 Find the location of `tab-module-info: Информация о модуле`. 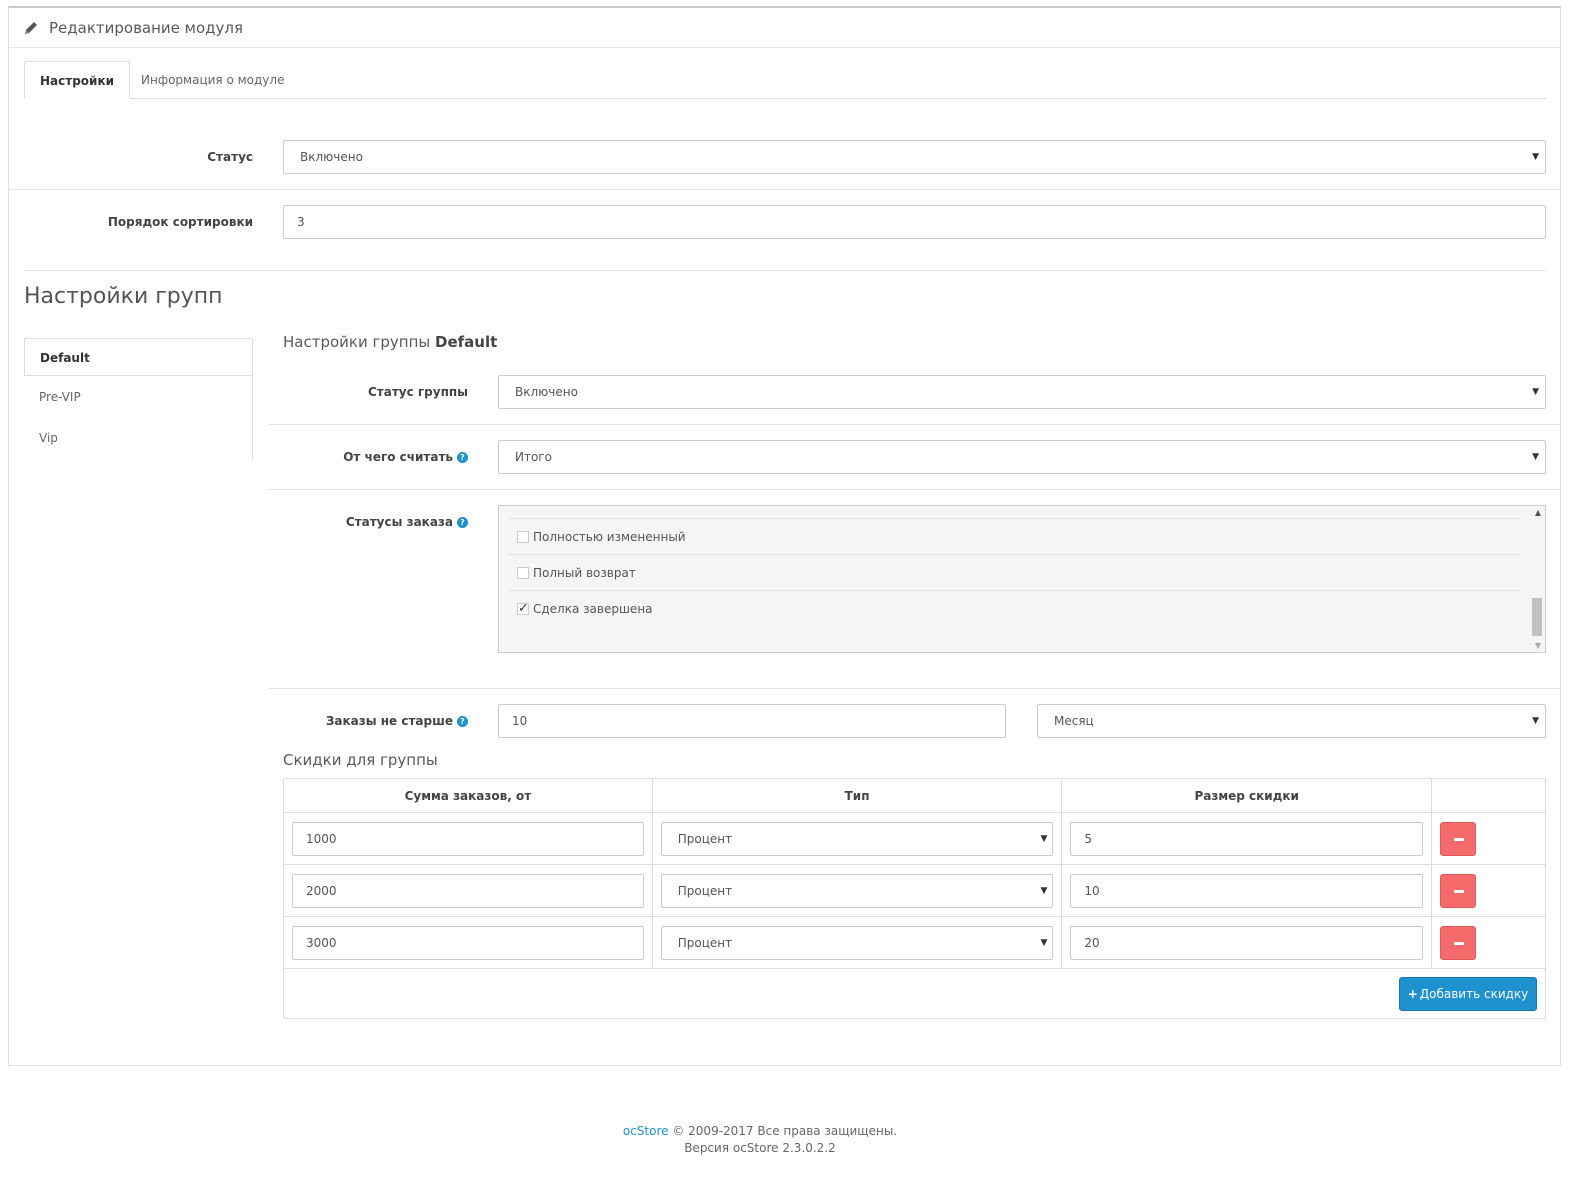

tab-module-info: Информация о модуле is located at coordinates (212, 80).